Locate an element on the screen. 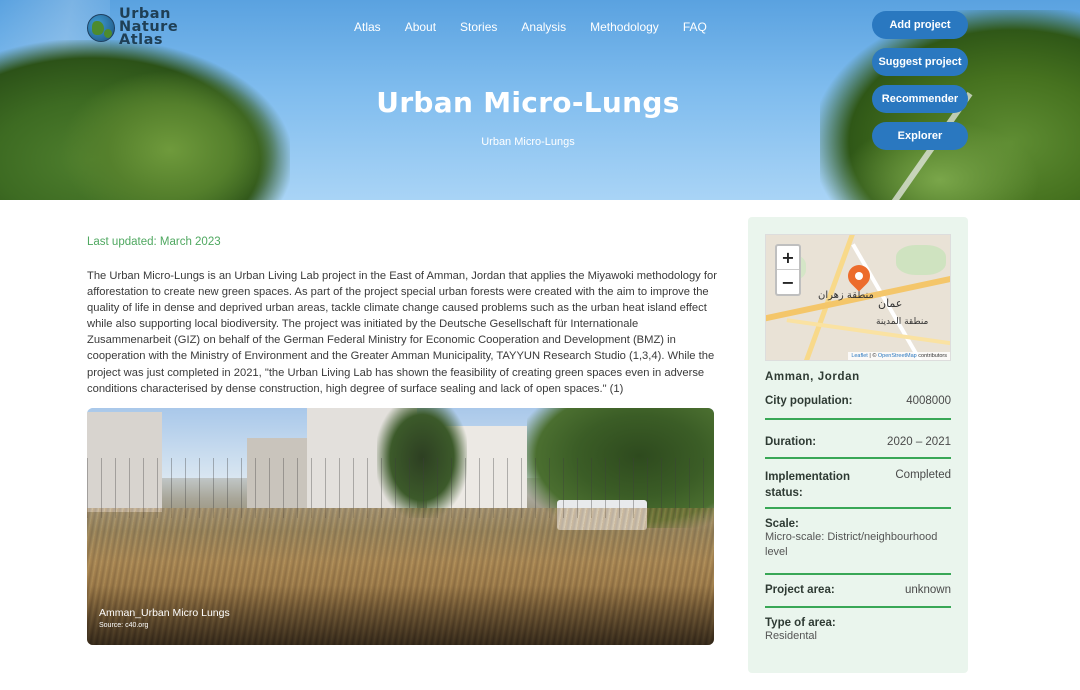  zoom-out-button: − is located at coordinates (788, 282).